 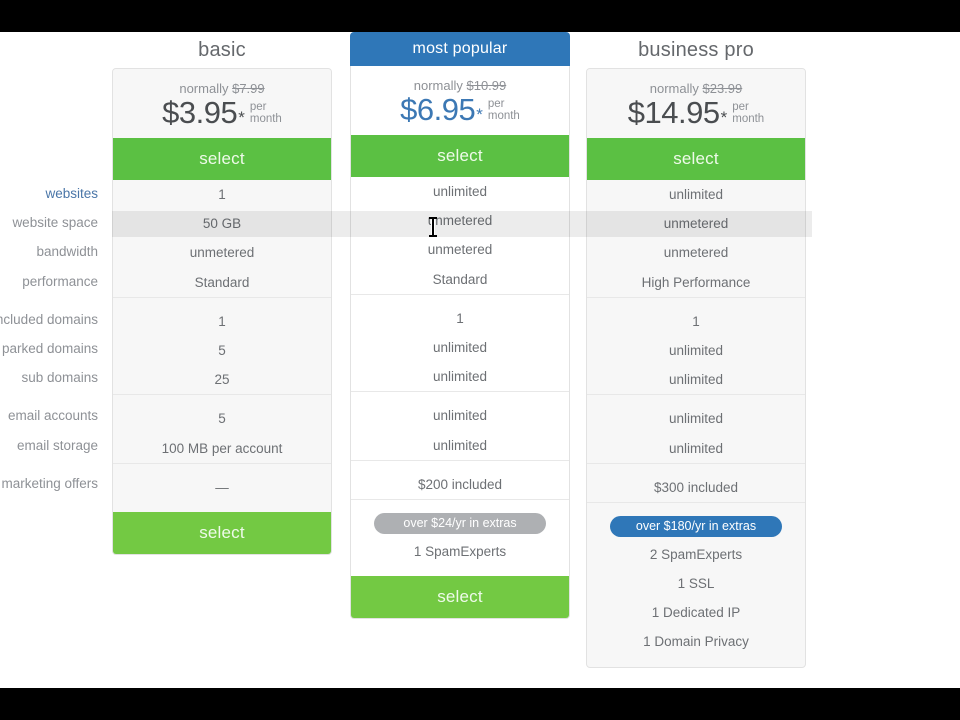 I want to click on feature-value: 50 GB, so click(x=222, y=224).